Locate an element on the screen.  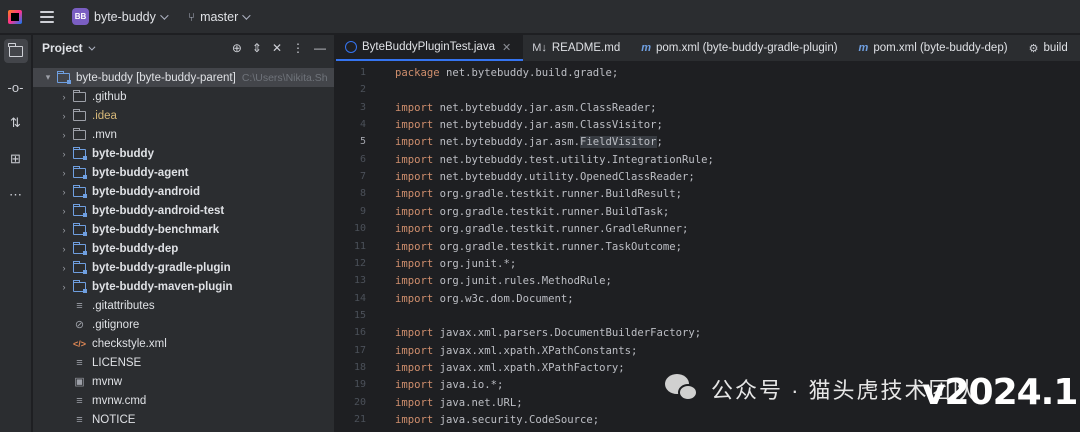
main-menu-icon is located at coordinates (47, 16).